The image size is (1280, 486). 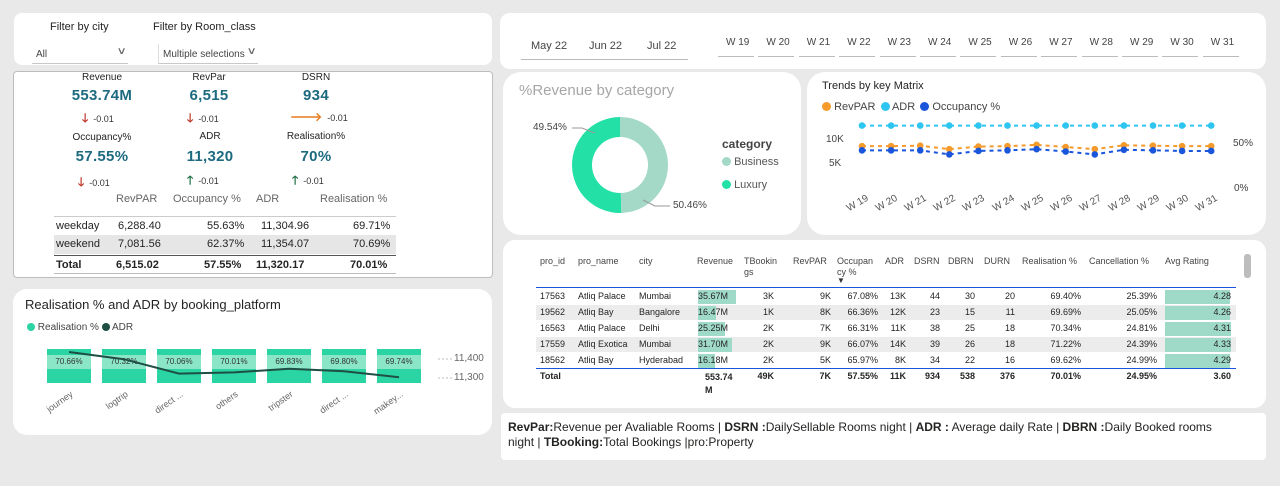 I want to click on column-header: ADR, so click(x=894, y=261).